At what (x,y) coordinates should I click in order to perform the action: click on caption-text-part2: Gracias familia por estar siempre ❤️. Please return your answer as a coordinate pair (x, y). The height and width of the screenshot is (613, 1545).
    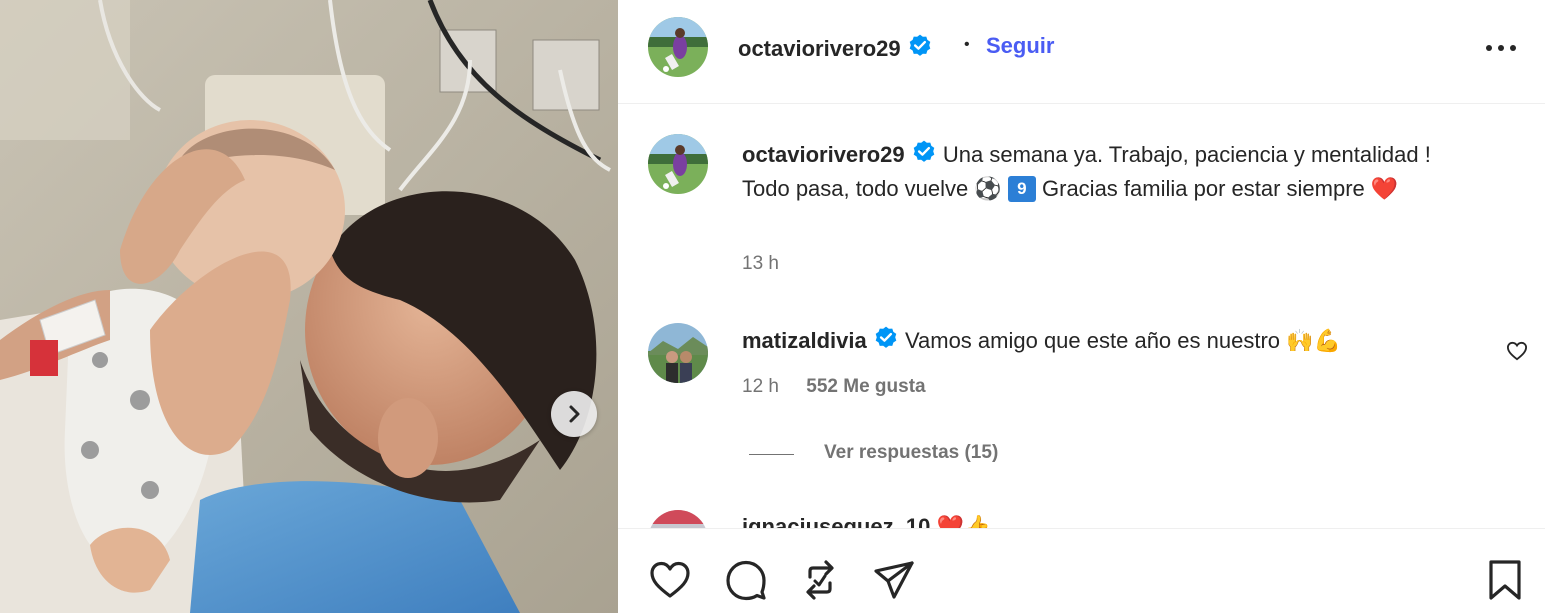
    Looking at the image, I should click on (1217, 188).